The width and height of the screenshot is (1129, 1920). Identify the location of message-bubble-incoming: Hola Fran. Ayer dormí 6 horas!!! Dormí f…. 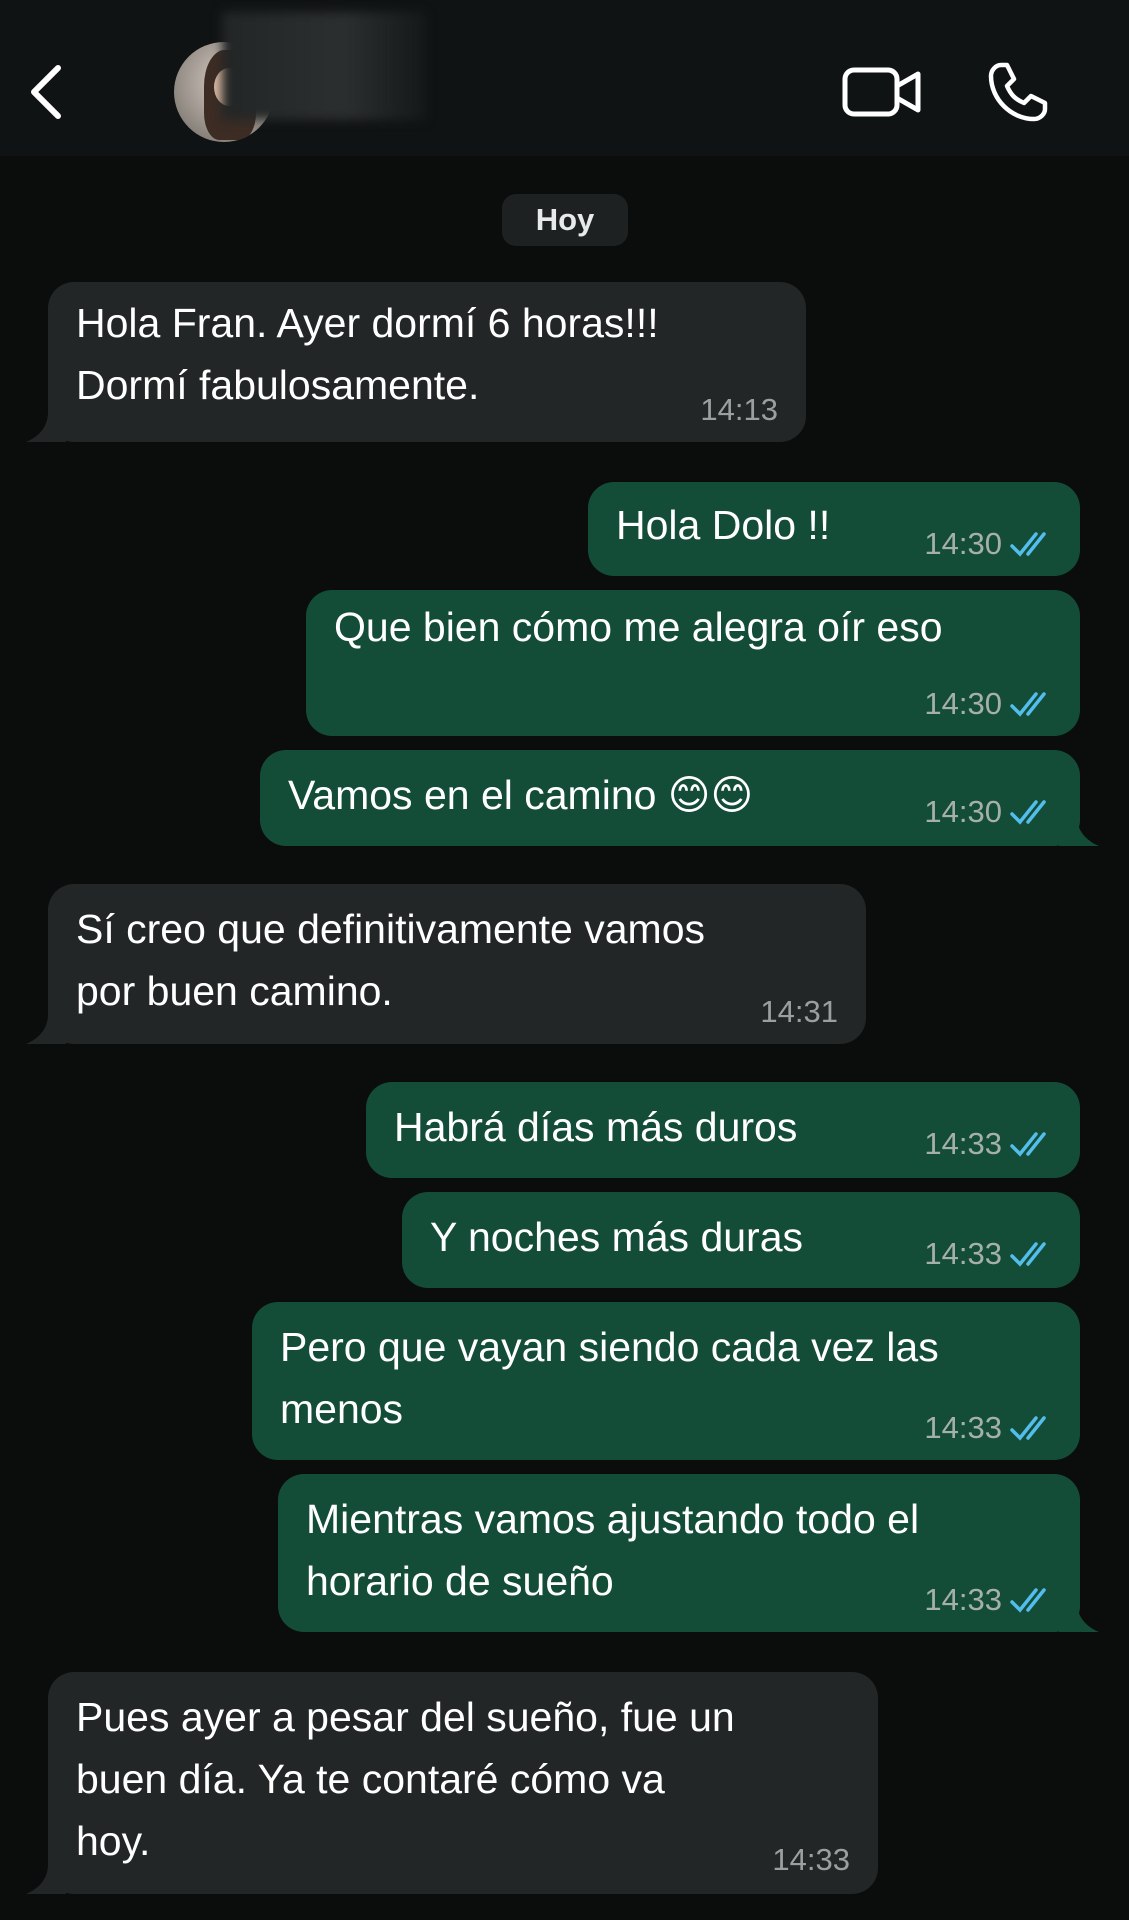
(427, 362).